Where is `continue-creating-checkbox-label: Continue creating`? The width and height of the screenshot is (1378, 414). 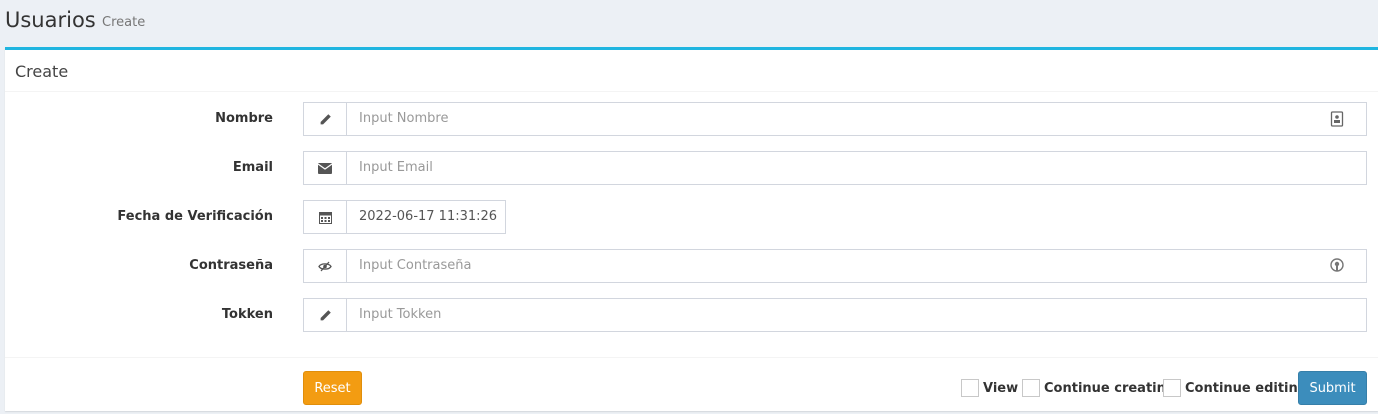
continue-creating-checkbox-label: Continue creating is located at coordinates (1110, 388).